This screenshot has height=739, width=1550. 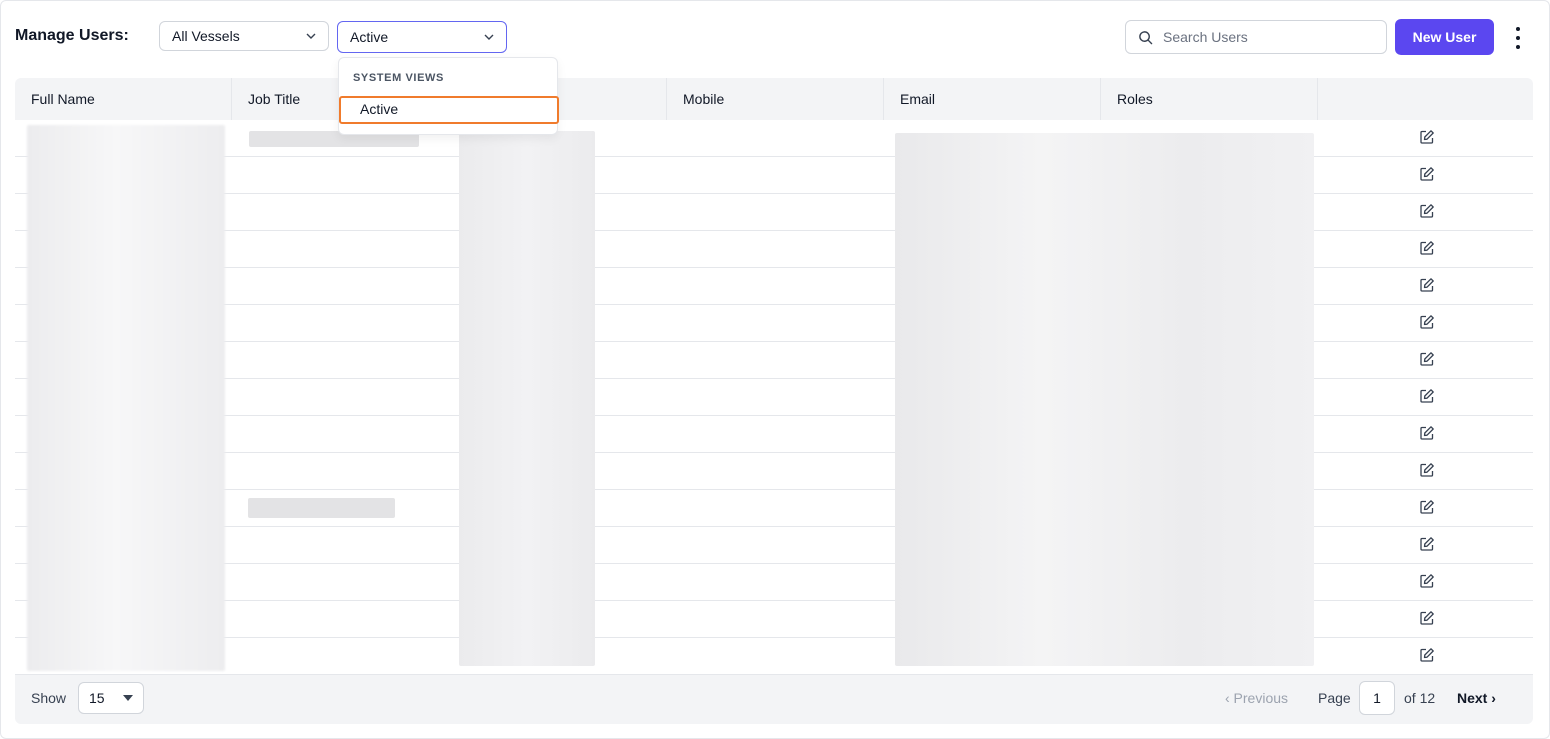 I want to click on page-number-input: 1, so click(x=1377, y=698).